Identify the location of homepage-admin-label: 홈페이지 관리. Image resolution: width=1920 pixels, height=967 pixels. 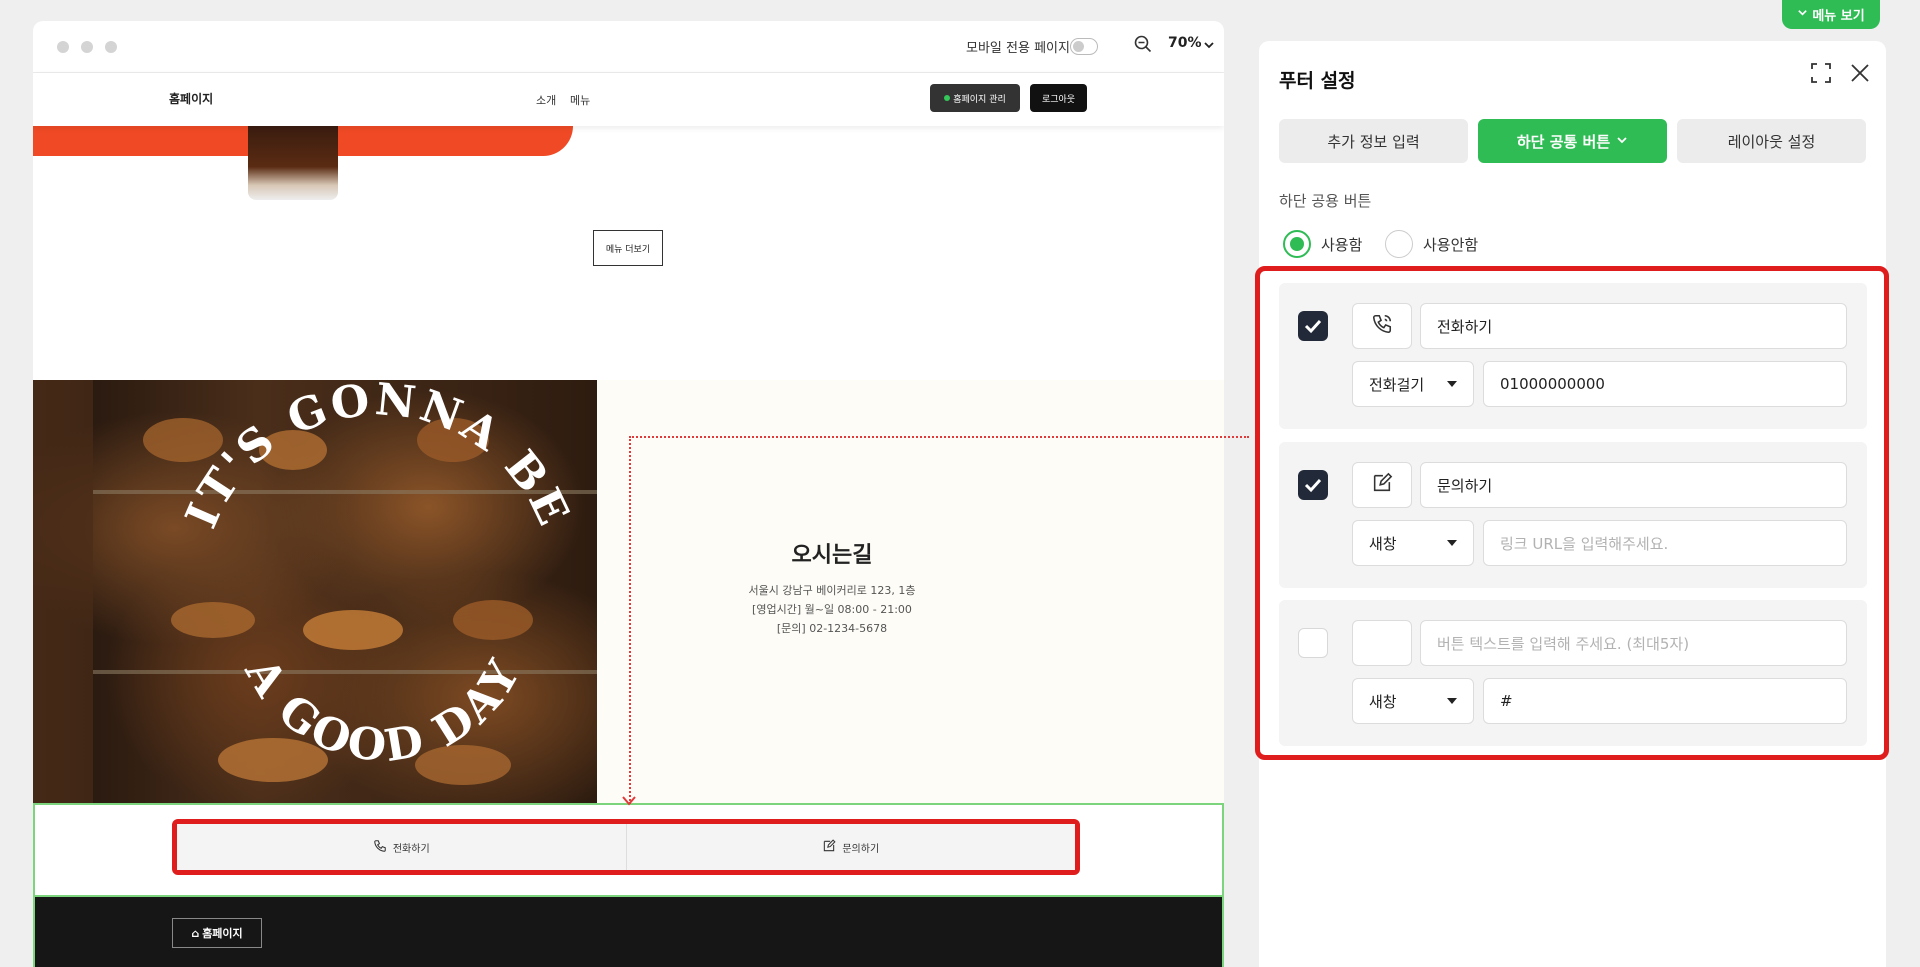
(979, 99).